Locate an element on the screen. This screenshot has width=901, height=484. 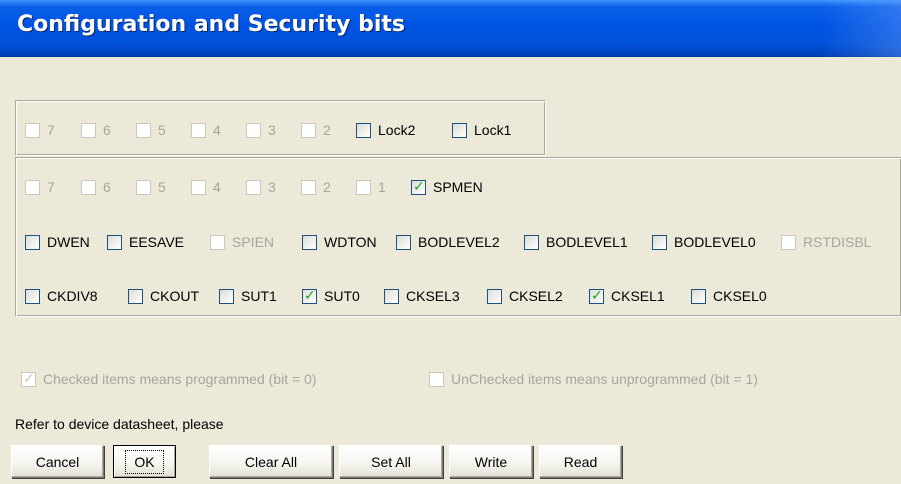
checkbox-bodlevel2: BODLEVEL2 is located at coordinates (448, 242).